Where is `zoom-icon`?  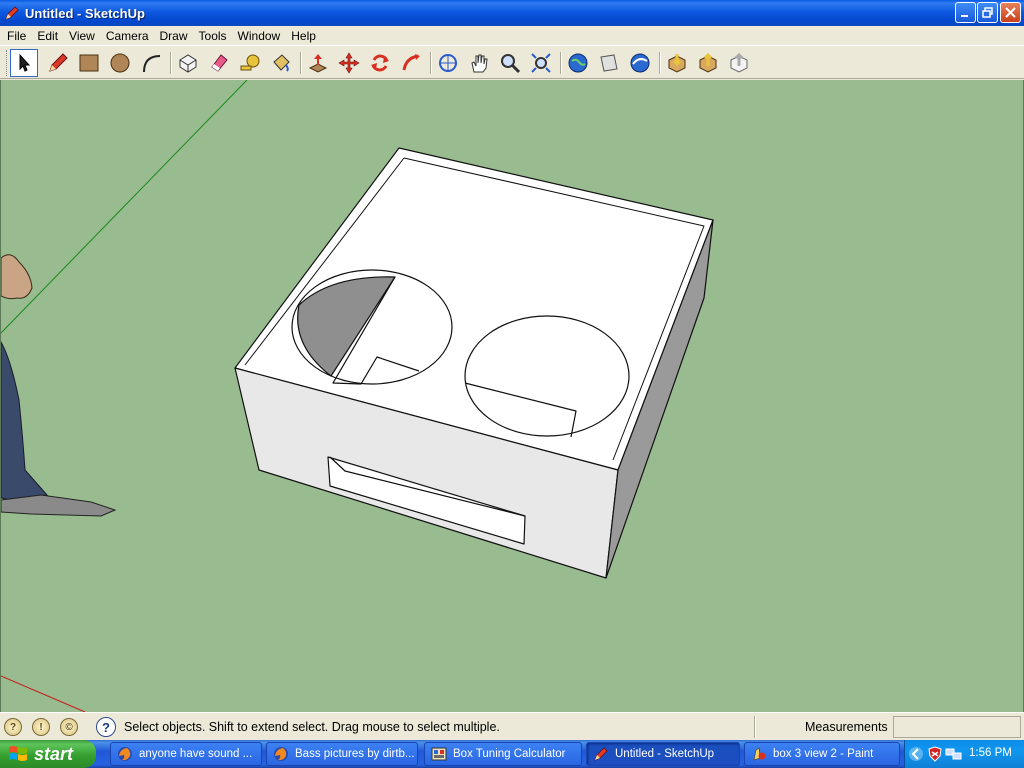 zoom-icon is located at coordinates (511, 64).